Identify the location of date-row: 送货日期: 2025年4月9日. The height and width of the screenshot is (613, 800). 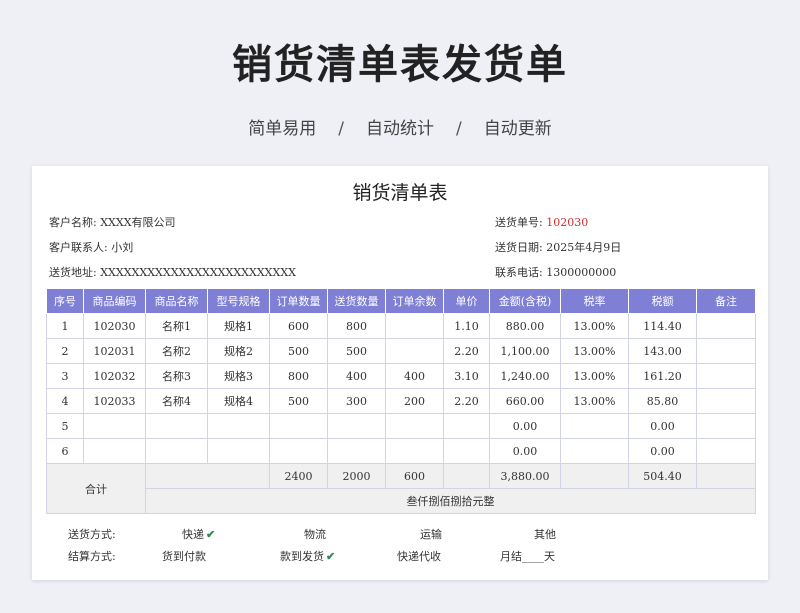
(558, 247).